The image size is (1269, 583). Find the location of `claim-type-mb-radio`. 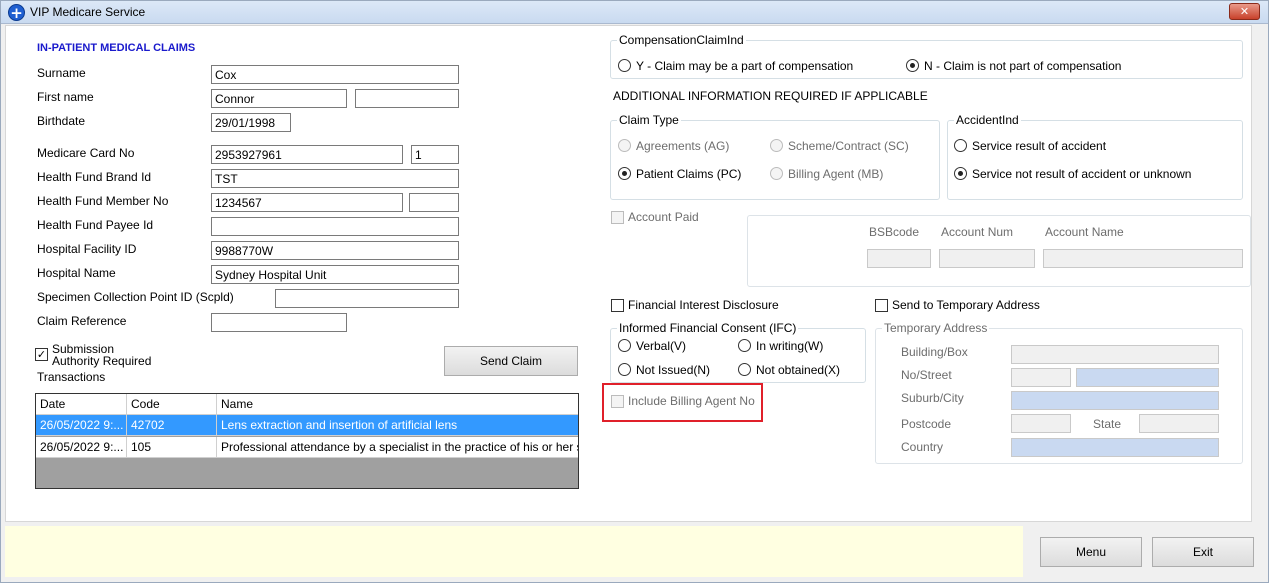

claim-type-mb-radio is located at coordinates (776, 173).